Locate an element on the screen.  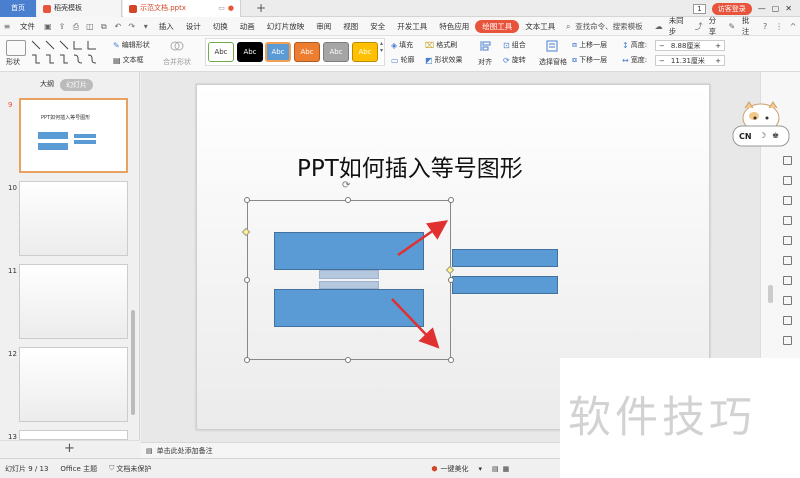
print-icon: ⎙ is located at coordinates (76, 26).